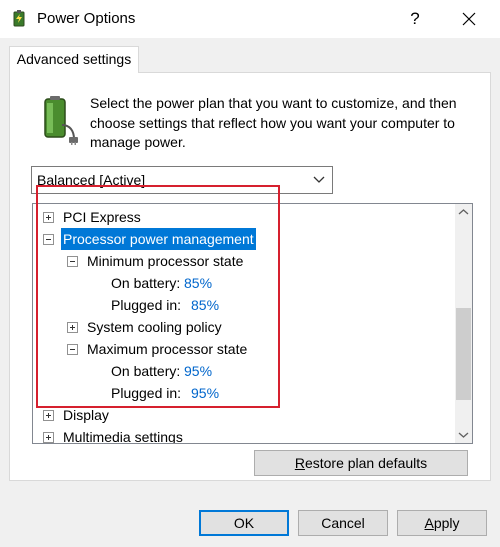 Image resolution: width=500 pixels, height=547 pixels. I want to click on restore-label: estore plan defaults, so click(366, 463).